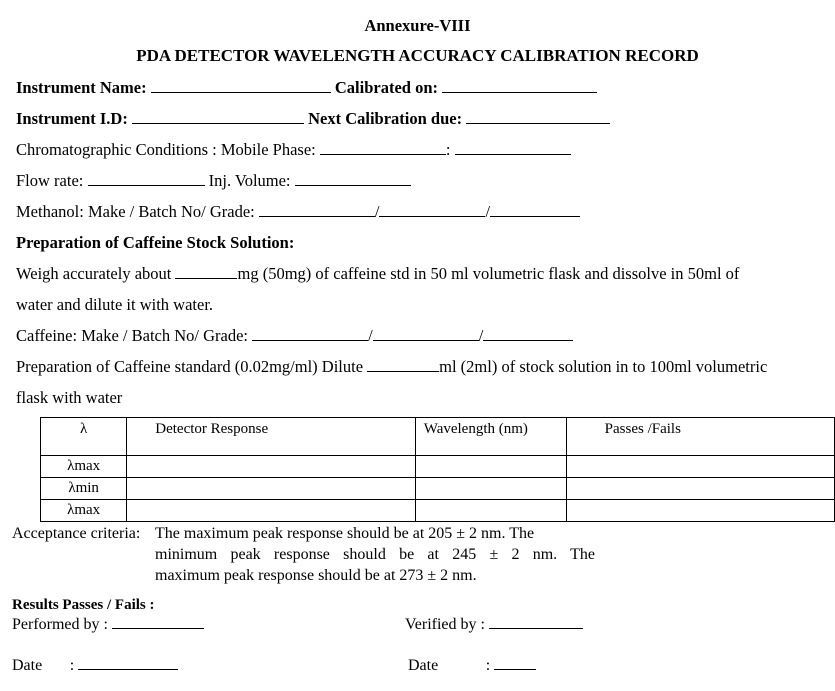  What do you see at coordinates (83, 436) in the screenshot?
I see `header-lambda: λ` at bounding box center [83, 436].